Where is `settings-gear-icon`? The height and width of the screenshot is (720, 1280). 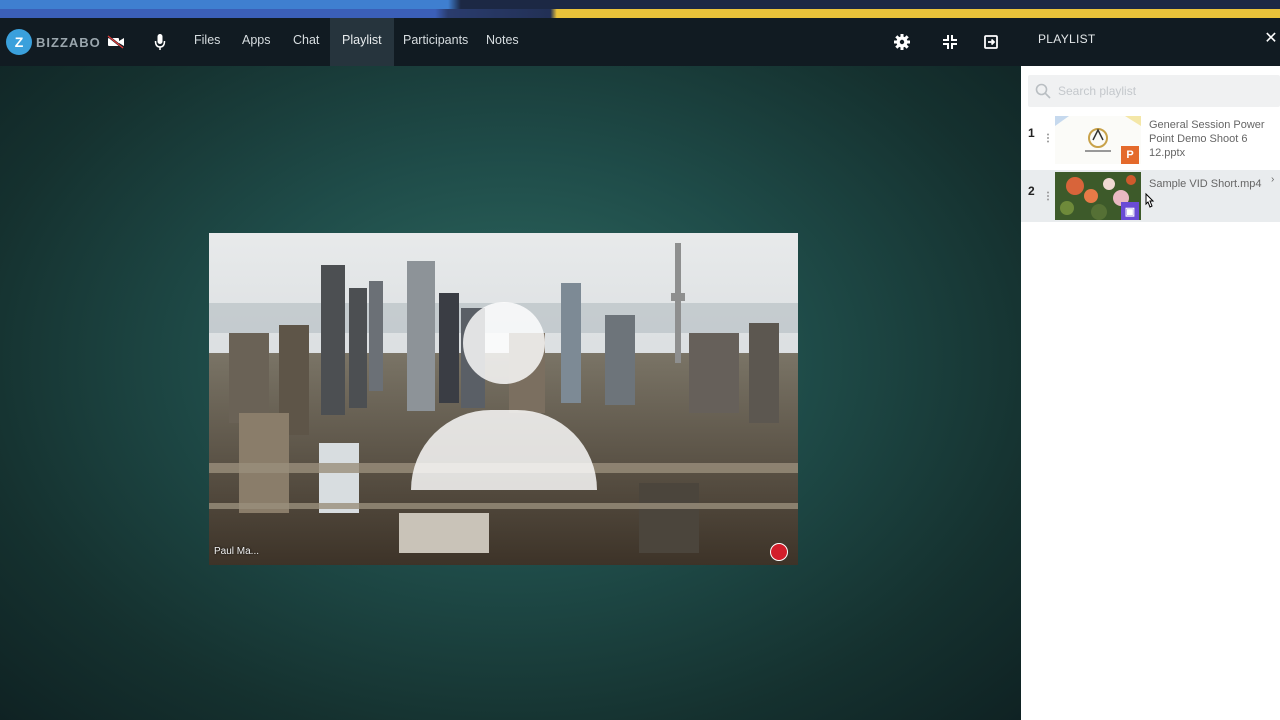 settings-gear-icon is located at coordinates (902, 42).